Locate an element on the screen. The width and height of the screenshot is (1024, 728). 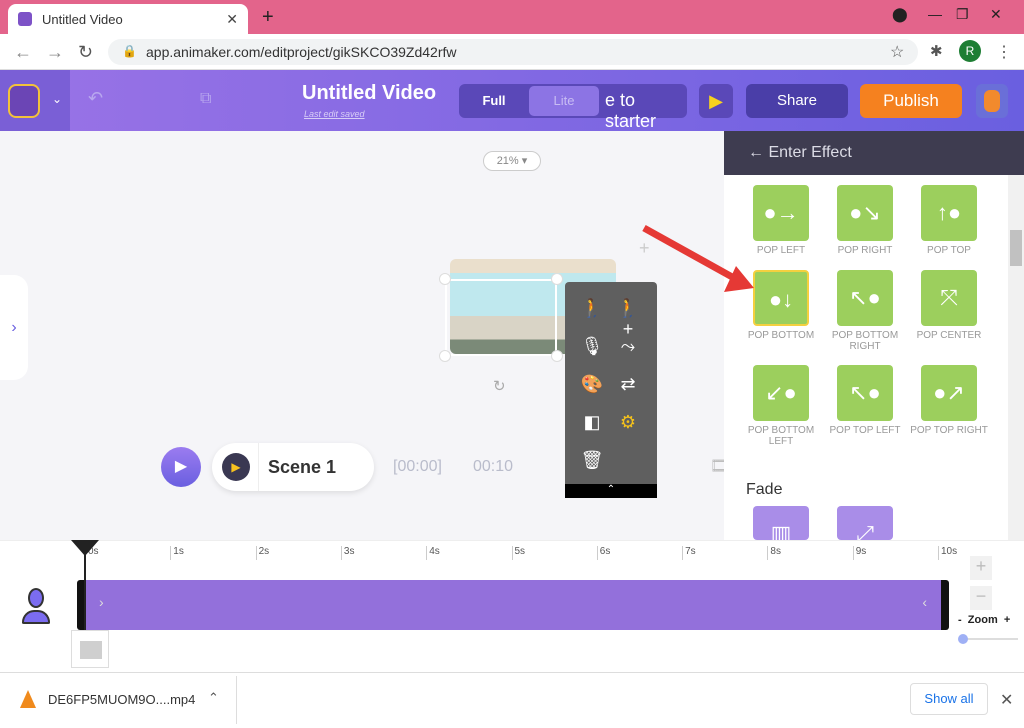
reload-icon: ↻ is located at coordinates (85, 52).